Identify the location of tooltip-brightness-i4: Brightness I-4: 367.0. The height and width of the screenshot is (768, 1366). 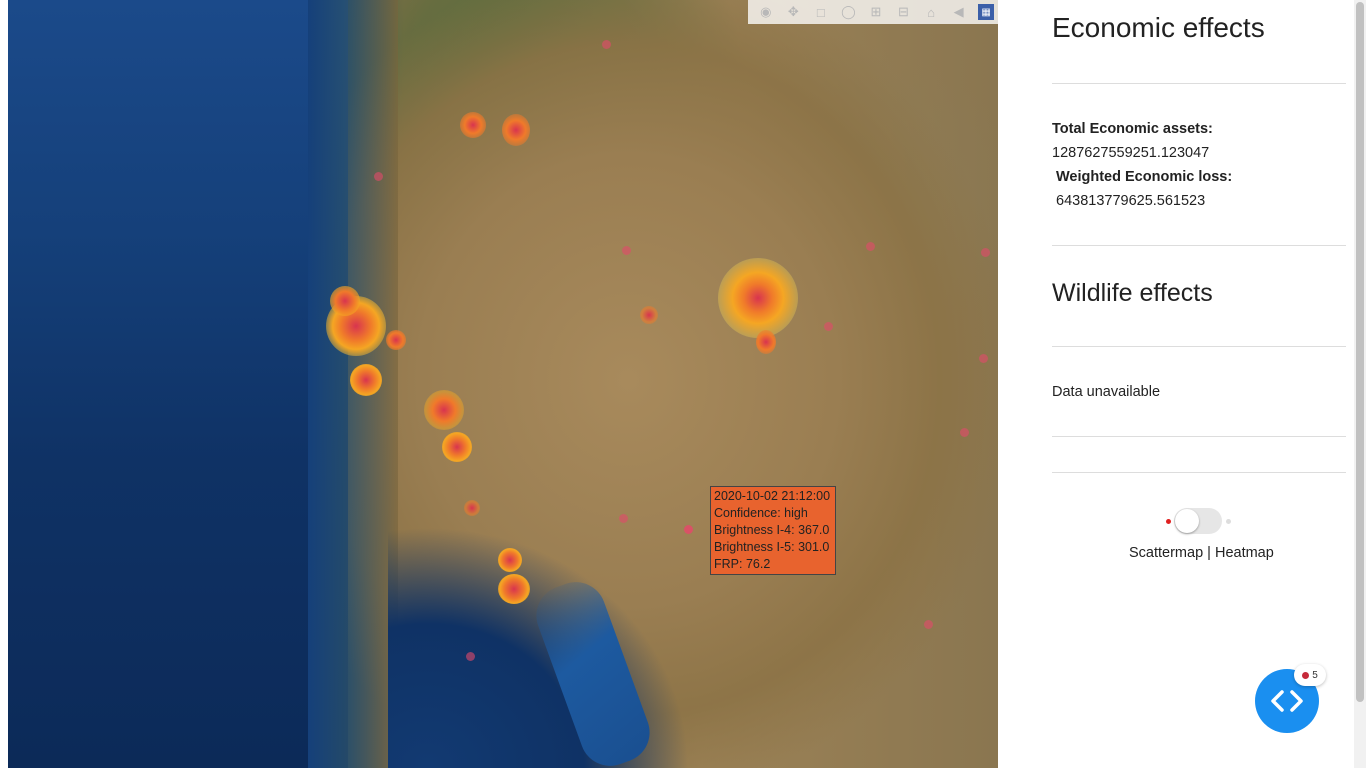
(772, 530).